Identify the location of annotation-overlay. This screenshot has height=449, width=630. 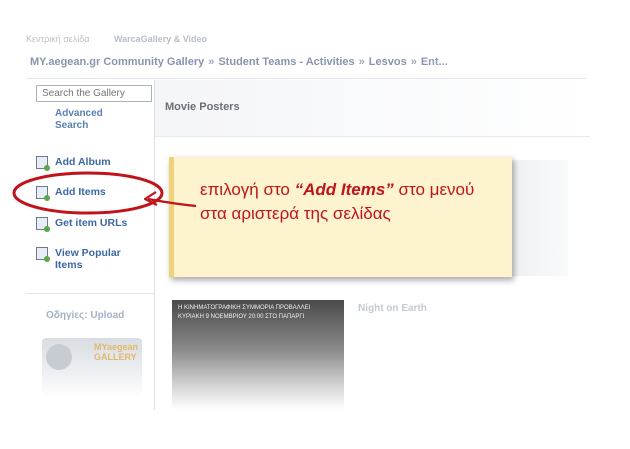
(104, 193).